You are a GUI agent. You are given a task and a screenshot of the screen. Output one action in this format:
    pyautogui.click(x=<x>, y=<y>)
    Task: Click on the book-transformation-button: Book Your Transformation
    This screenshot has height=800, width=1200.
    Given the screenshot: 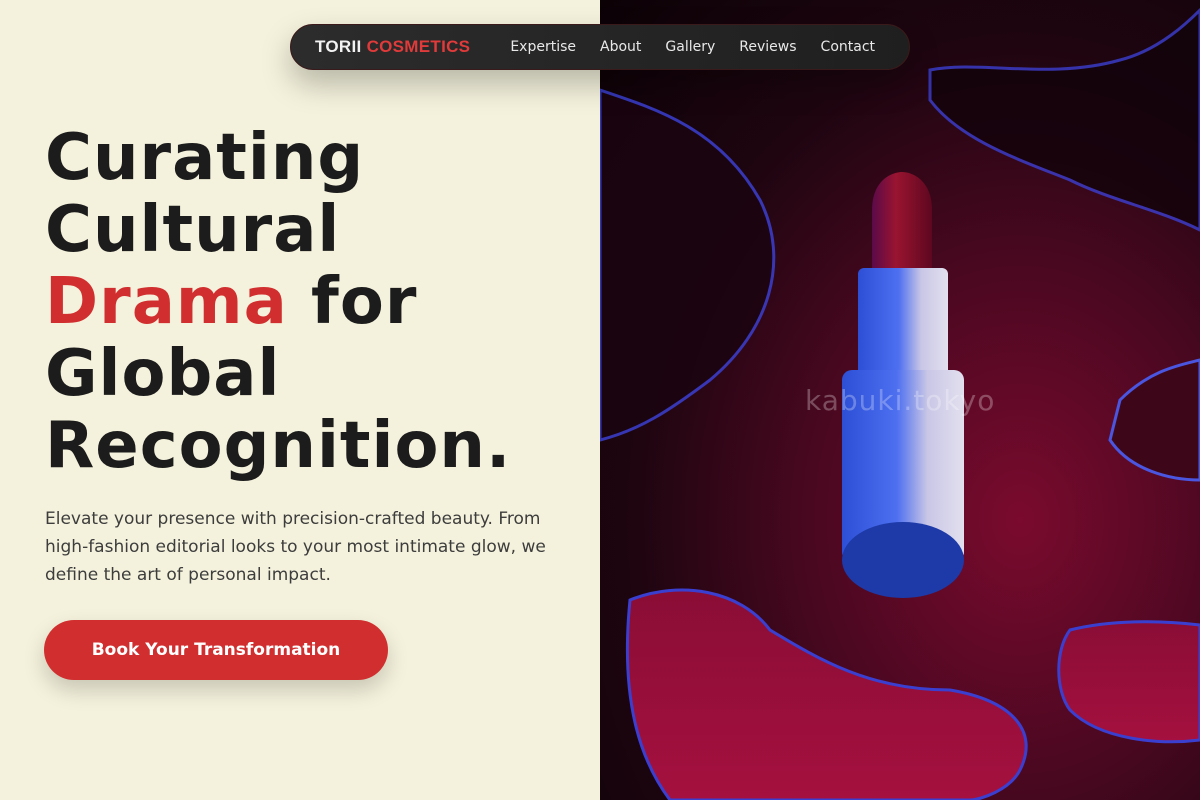 What is the action you would take?
    pyautogui.click(x=216, y=650)
    